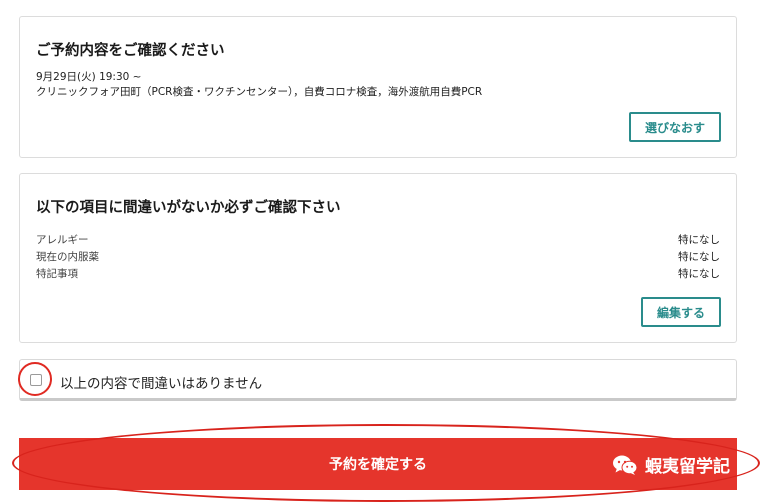 The height and width of the screenshot is (502, 765). Describe the element at coordinates (378, 380) in the screenshot. I see `agreement-box: 以上の内容で間違いはありません` at that location.